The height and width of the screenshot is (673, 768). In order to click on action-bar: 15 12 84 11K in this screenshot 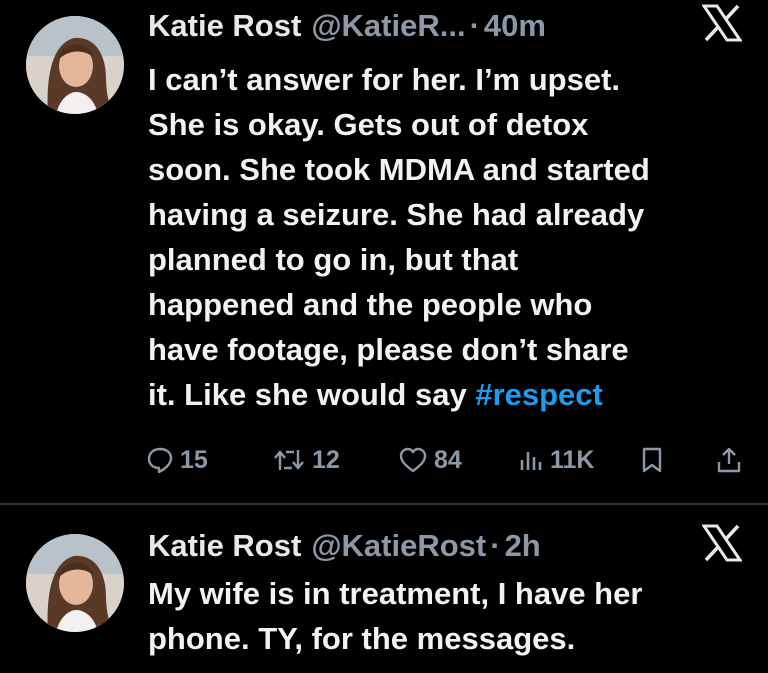, I will do `click(446, 460)`.